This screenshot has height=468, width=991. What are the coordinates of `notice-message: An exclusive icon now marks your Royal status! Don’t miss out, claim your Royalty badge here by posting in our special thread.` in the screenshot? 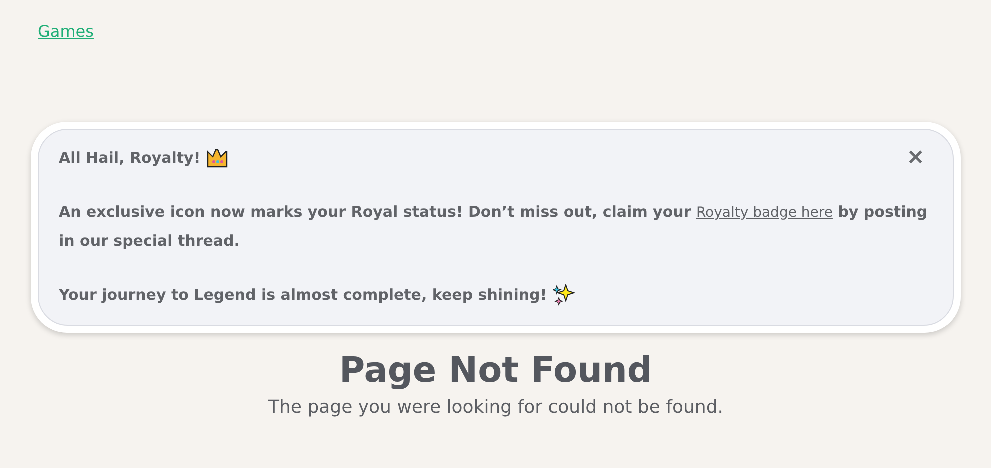 It's located at (494, 227).